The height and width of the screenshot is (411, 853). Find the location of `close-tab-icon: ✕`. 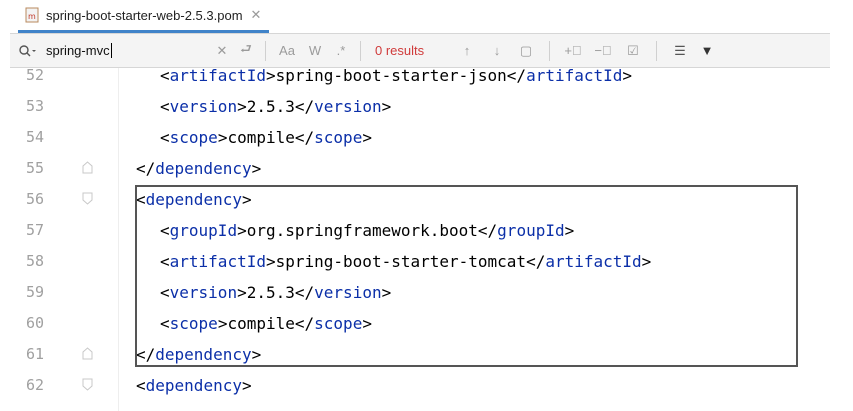

close-tab-icon: ✕ is located at coordinates (256, 15).